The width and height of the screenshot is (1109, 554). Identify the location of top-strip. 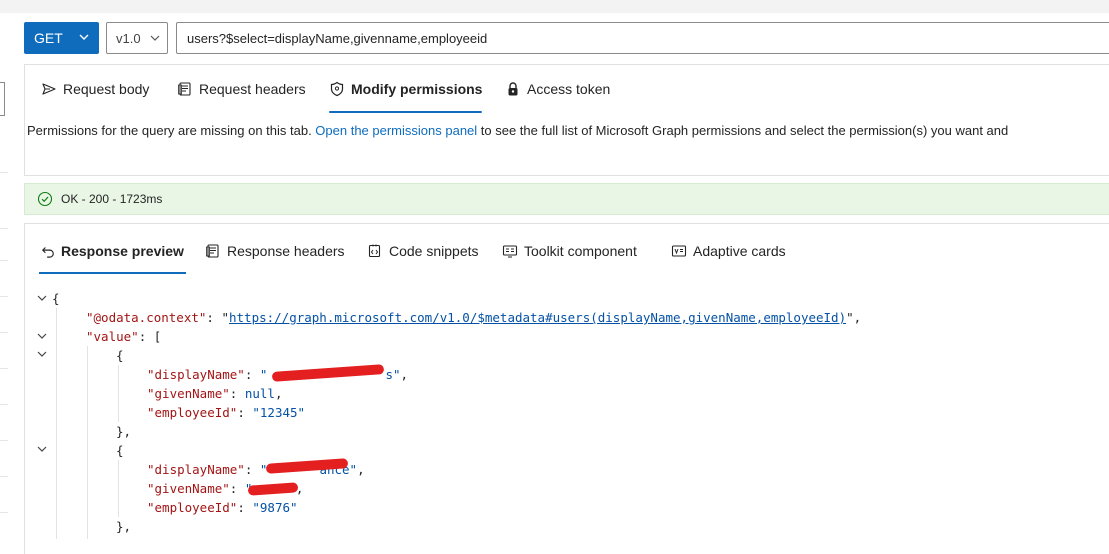
(554, 6).